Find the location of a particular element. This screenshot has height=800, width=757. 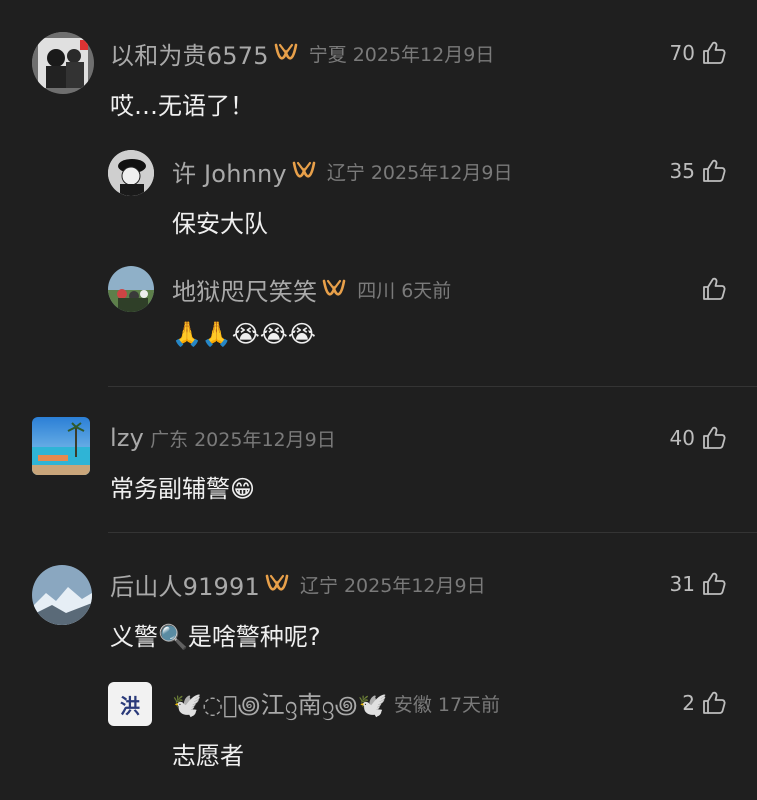

comment-meta: 后山人91991 辽宁 2025年12月9日 is located at coordinates (298, 584).